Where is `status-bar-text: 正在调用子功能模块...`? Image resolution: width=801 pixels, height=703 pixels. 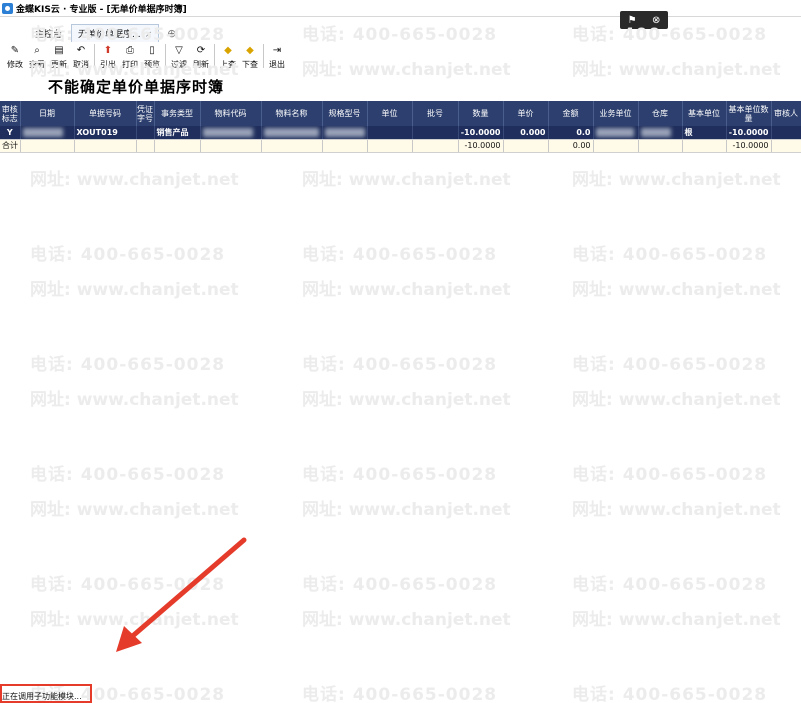
status-bar-text: 正在调用子功能模块... is located at coordinates (46, 693).